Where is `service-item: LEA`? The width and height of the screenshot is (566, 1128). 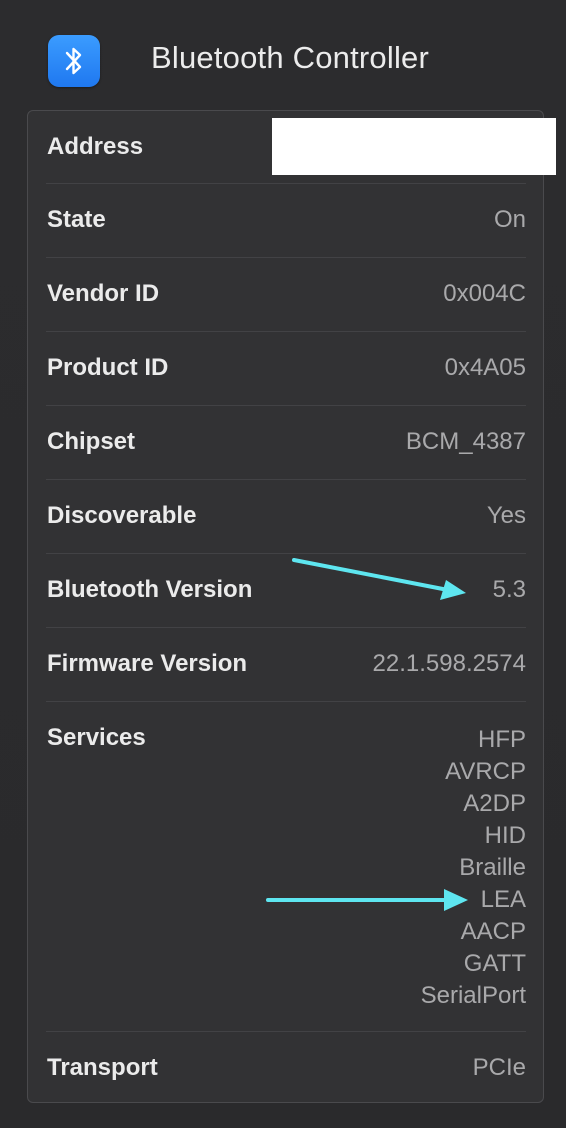
service-item: LEA is located at coordinates (503, 899).